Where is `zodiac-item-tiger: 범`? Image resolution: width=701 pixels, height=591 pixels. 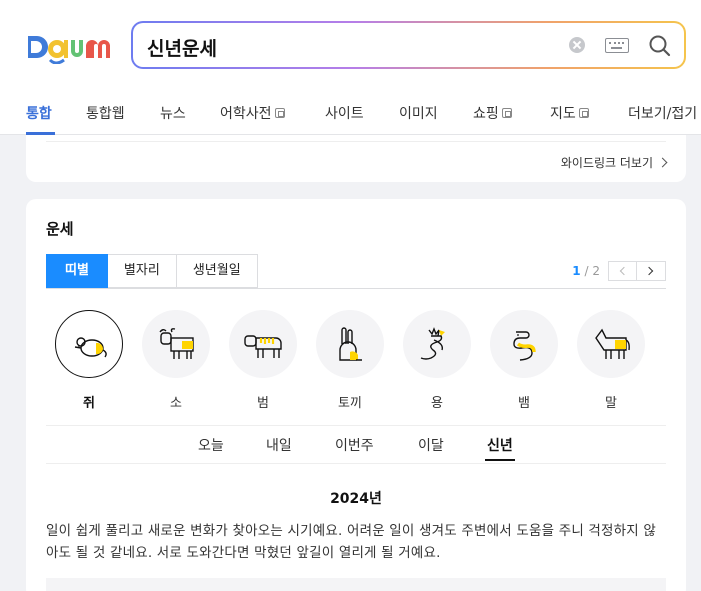 zodiac-item-tiger: 범 is located at coordinates (263, 360).